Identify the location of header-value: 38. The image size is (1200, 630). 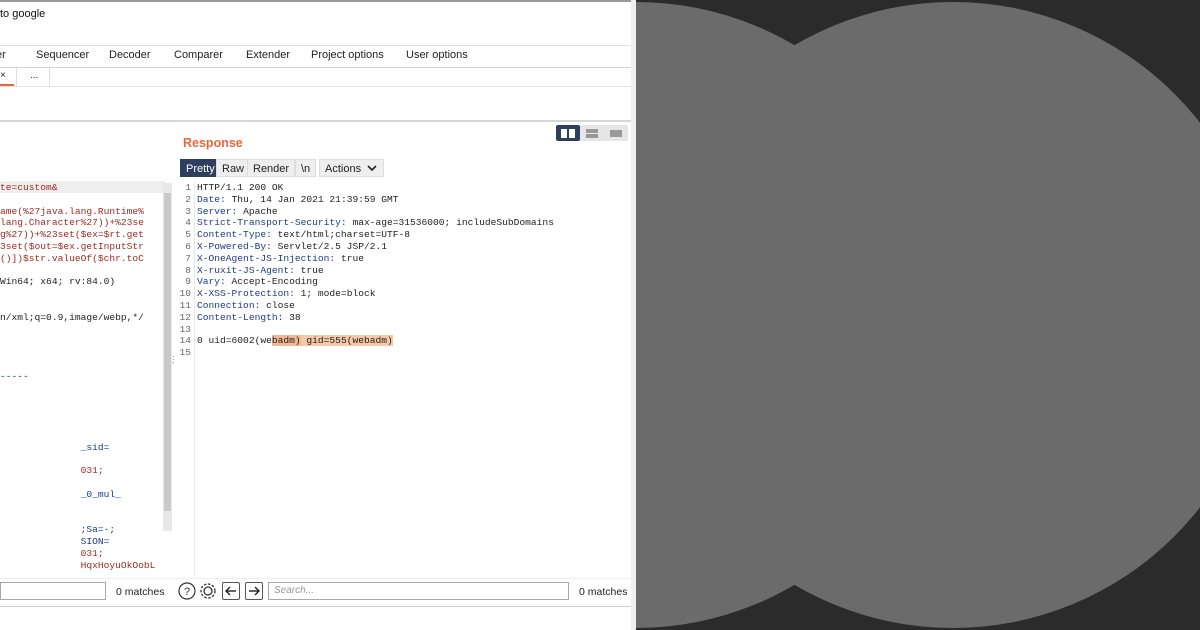
(292, 317).